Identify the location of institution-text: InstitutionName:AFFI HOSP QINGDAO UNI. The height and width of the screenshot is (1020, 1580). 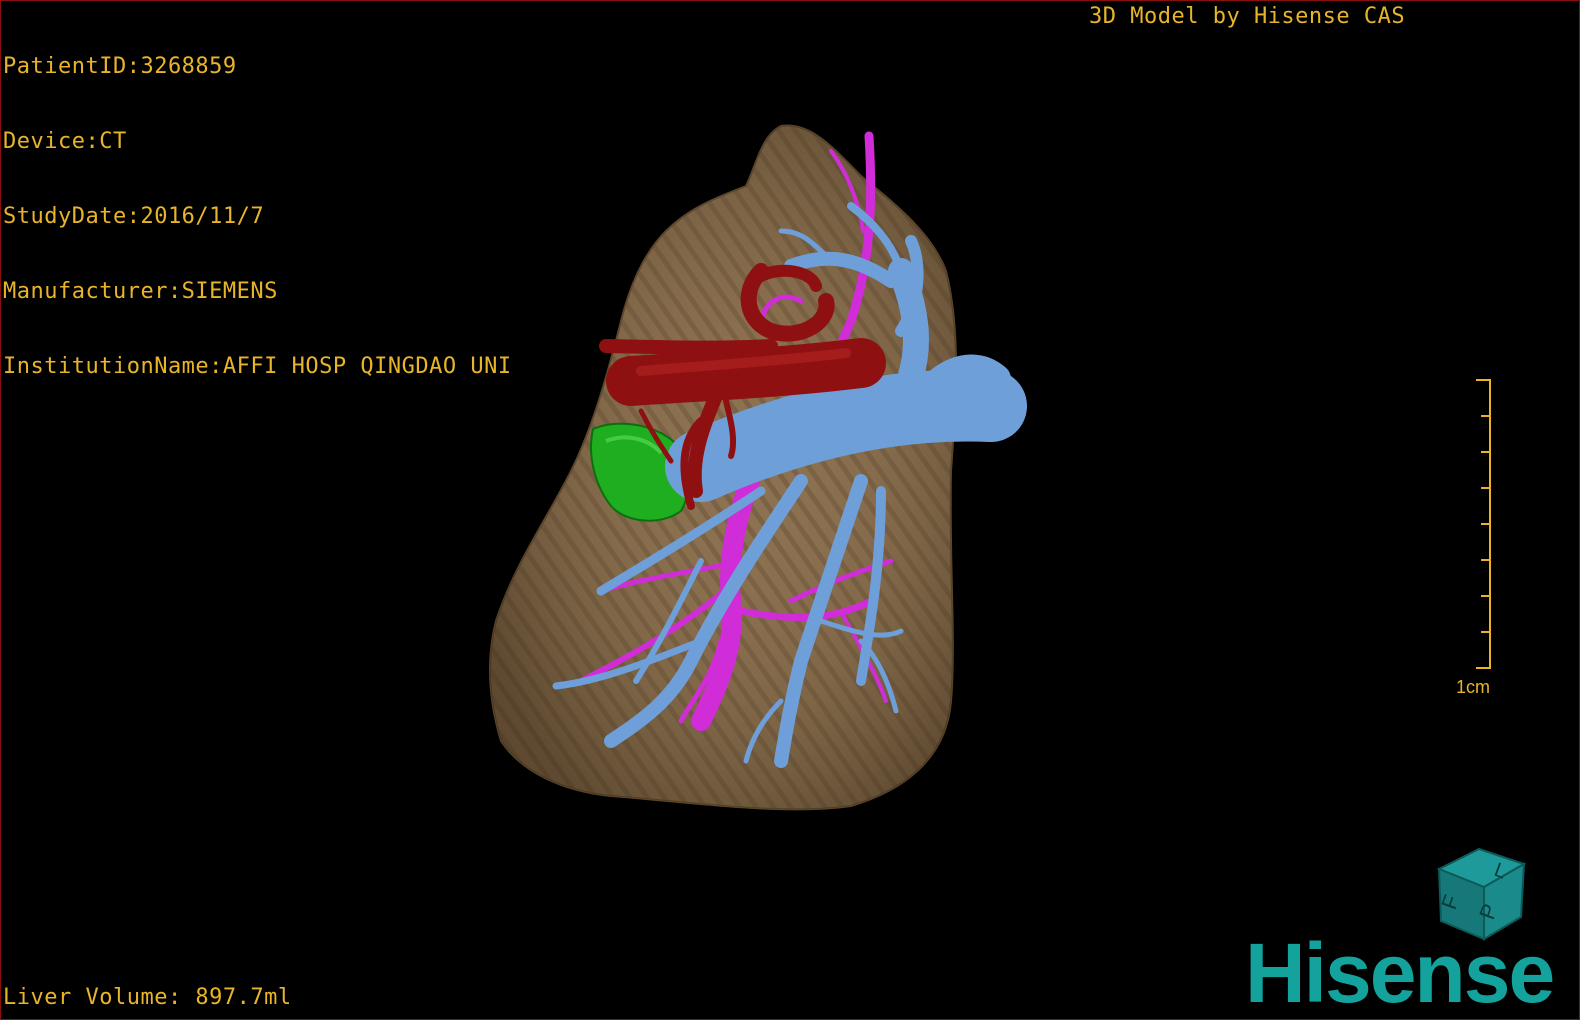
(257, 366).